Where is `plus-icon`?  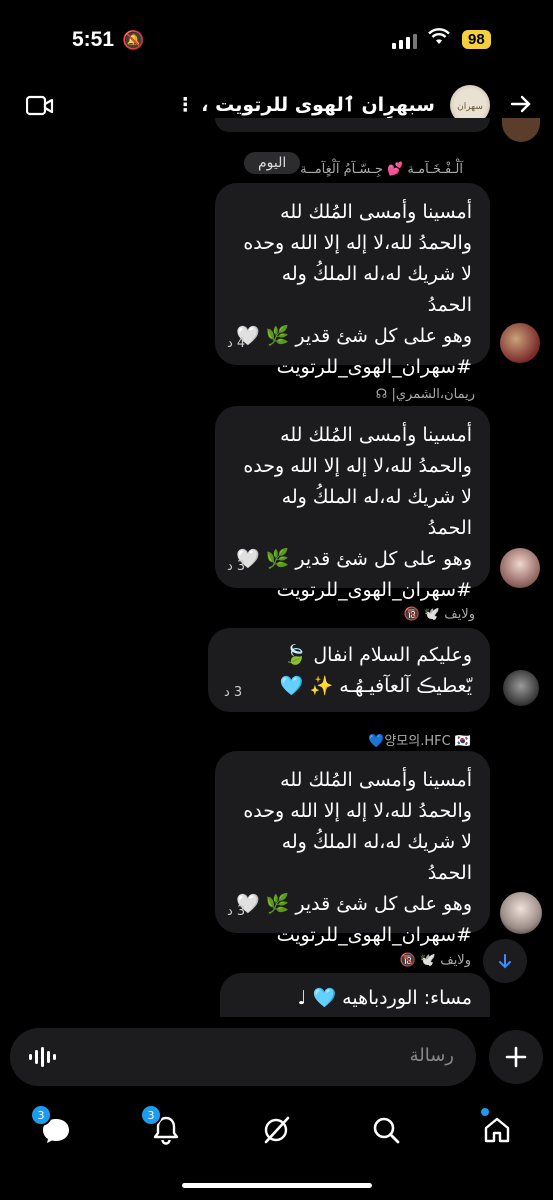
plus-icon is located at coordinates (516, 1057).